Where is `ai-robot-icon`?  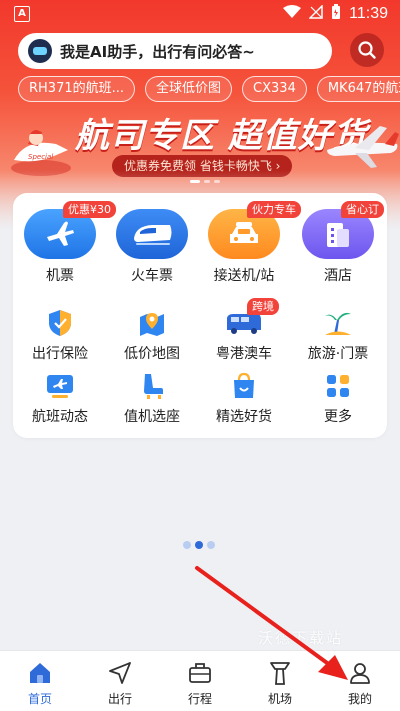 ai-robot-icon is located at coordinates (40, 51).